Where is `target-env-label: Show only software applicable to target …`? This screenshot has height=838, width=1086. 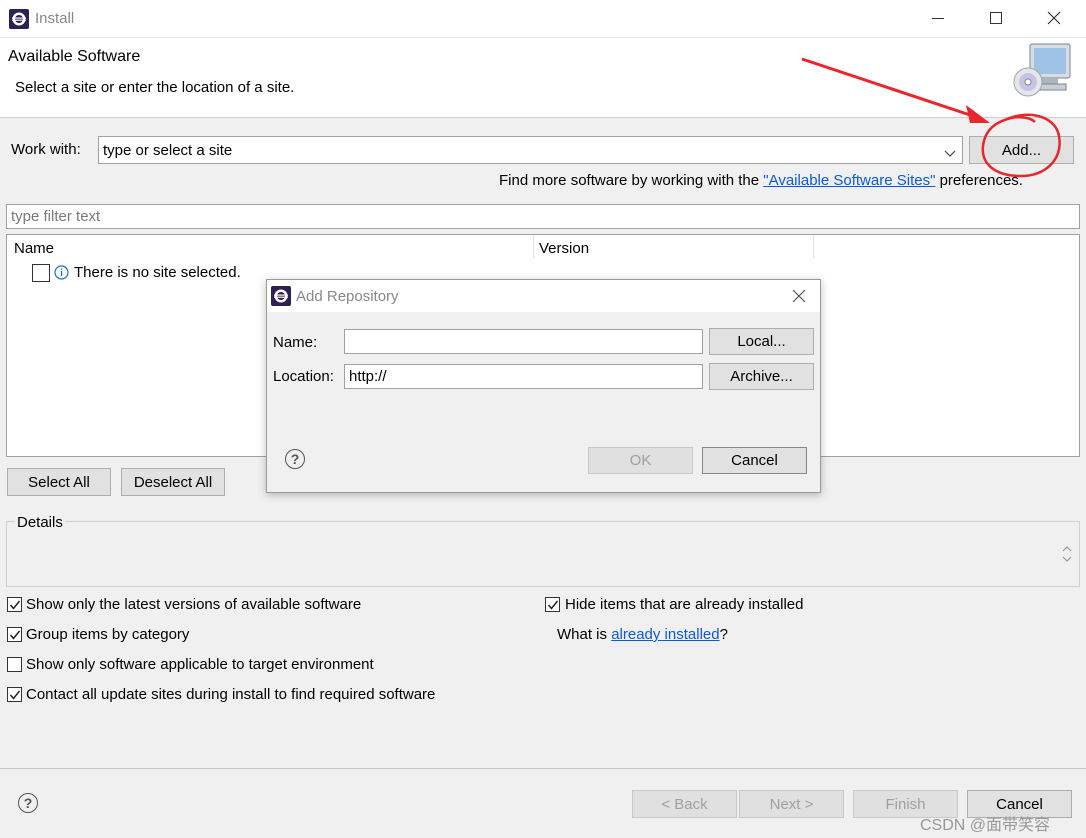
target-env-label: Show only software applicable to target … is located at coordinates (200, 664).